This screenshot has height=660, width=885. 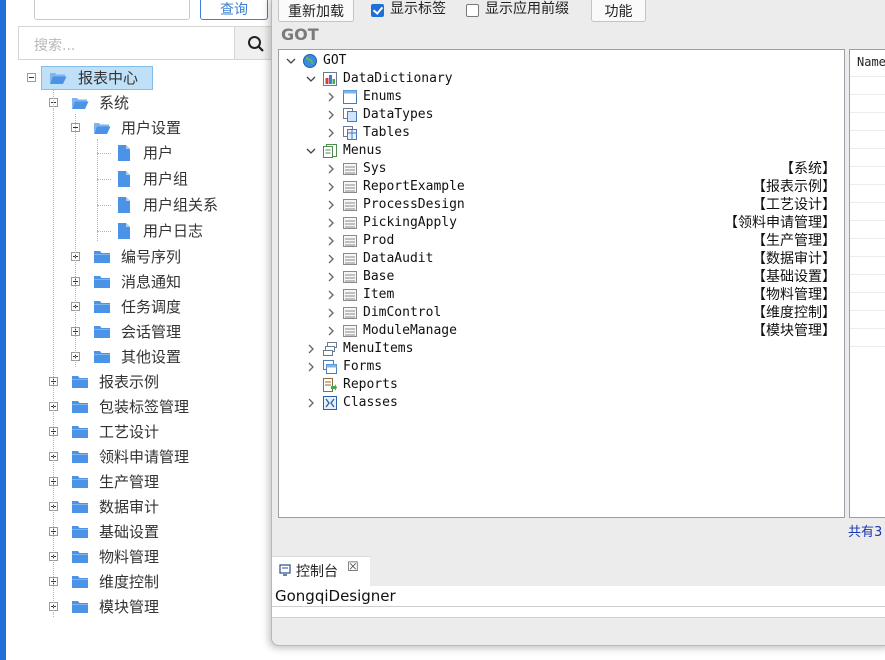 What do you see at coordinates (618, 11) in the screenshot?
I see `functions-button: 功能` at bounding box center [618, 11].